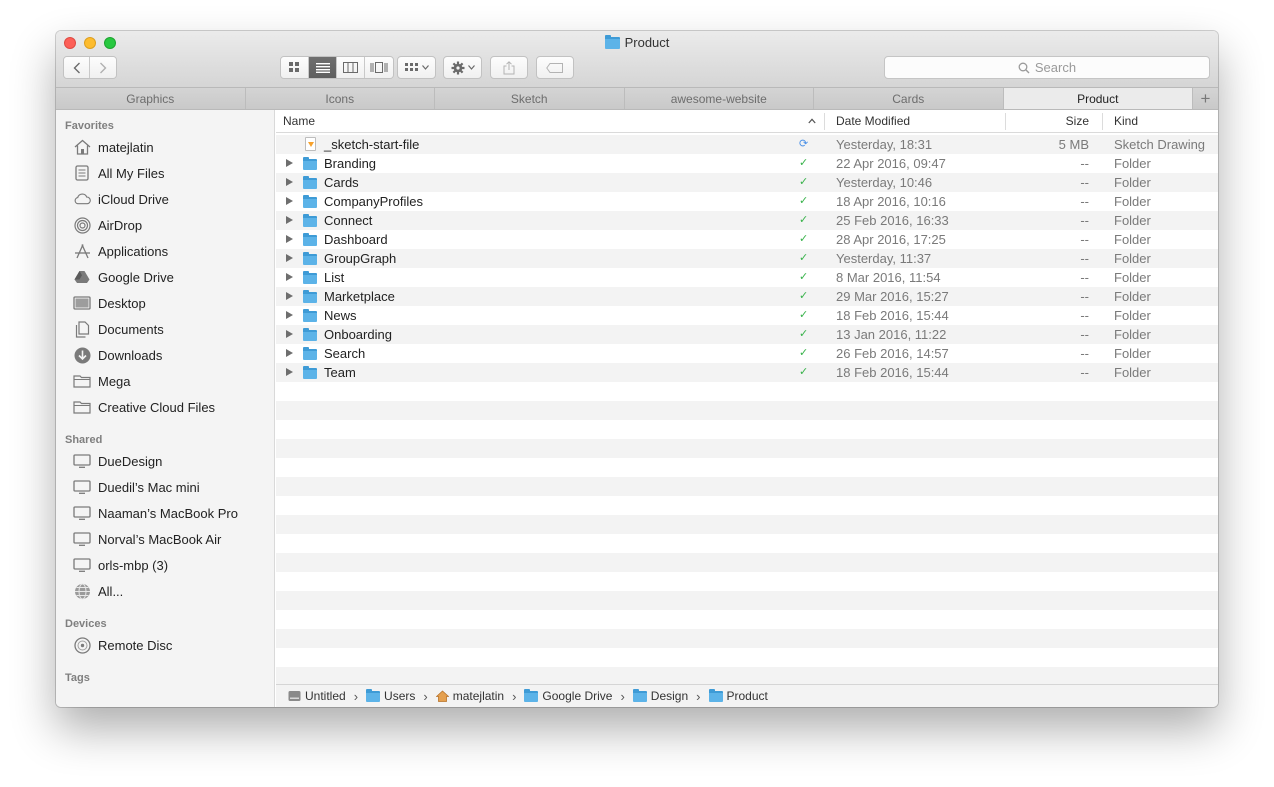 The width and height of the screenshot is (1274, 787). What do you see at coordinates (117, 355) in the screenshot?
I see `sidebar-item-downloads: Downloads` at bounding box center [117, 355].